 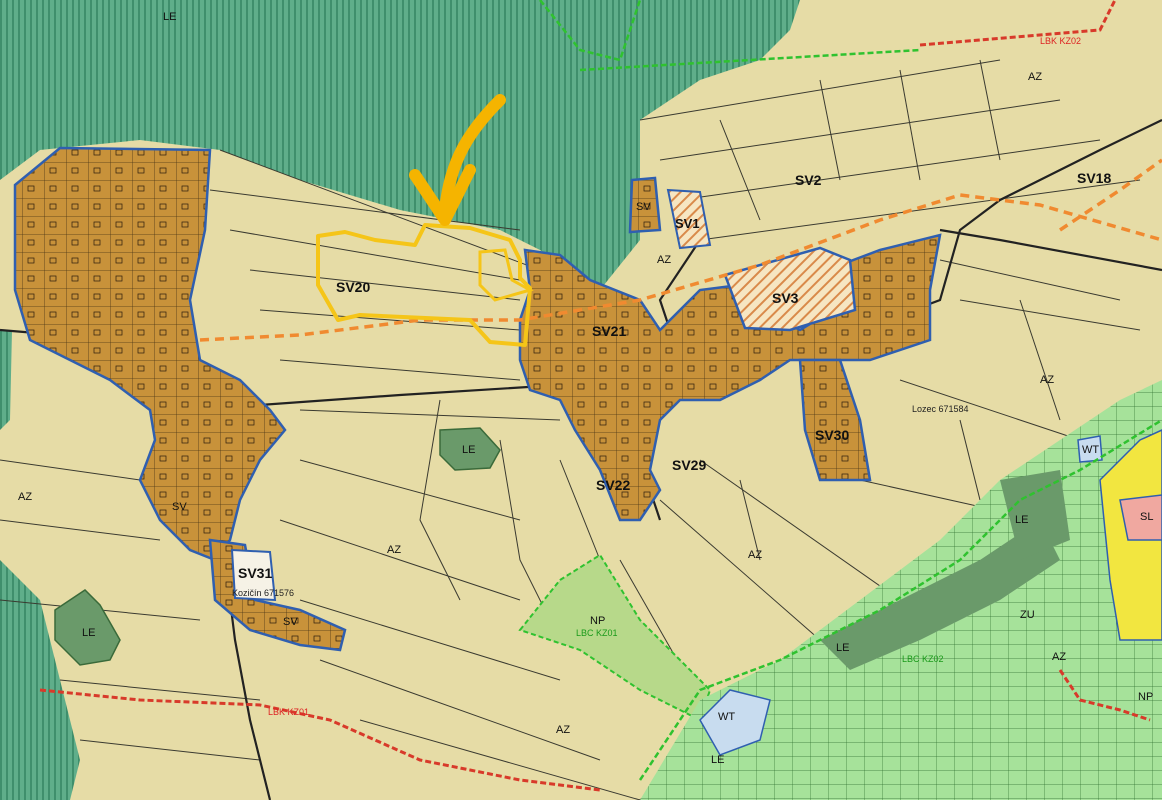 I want to click on label-sv31: SV31, so click(x=255, y=573).